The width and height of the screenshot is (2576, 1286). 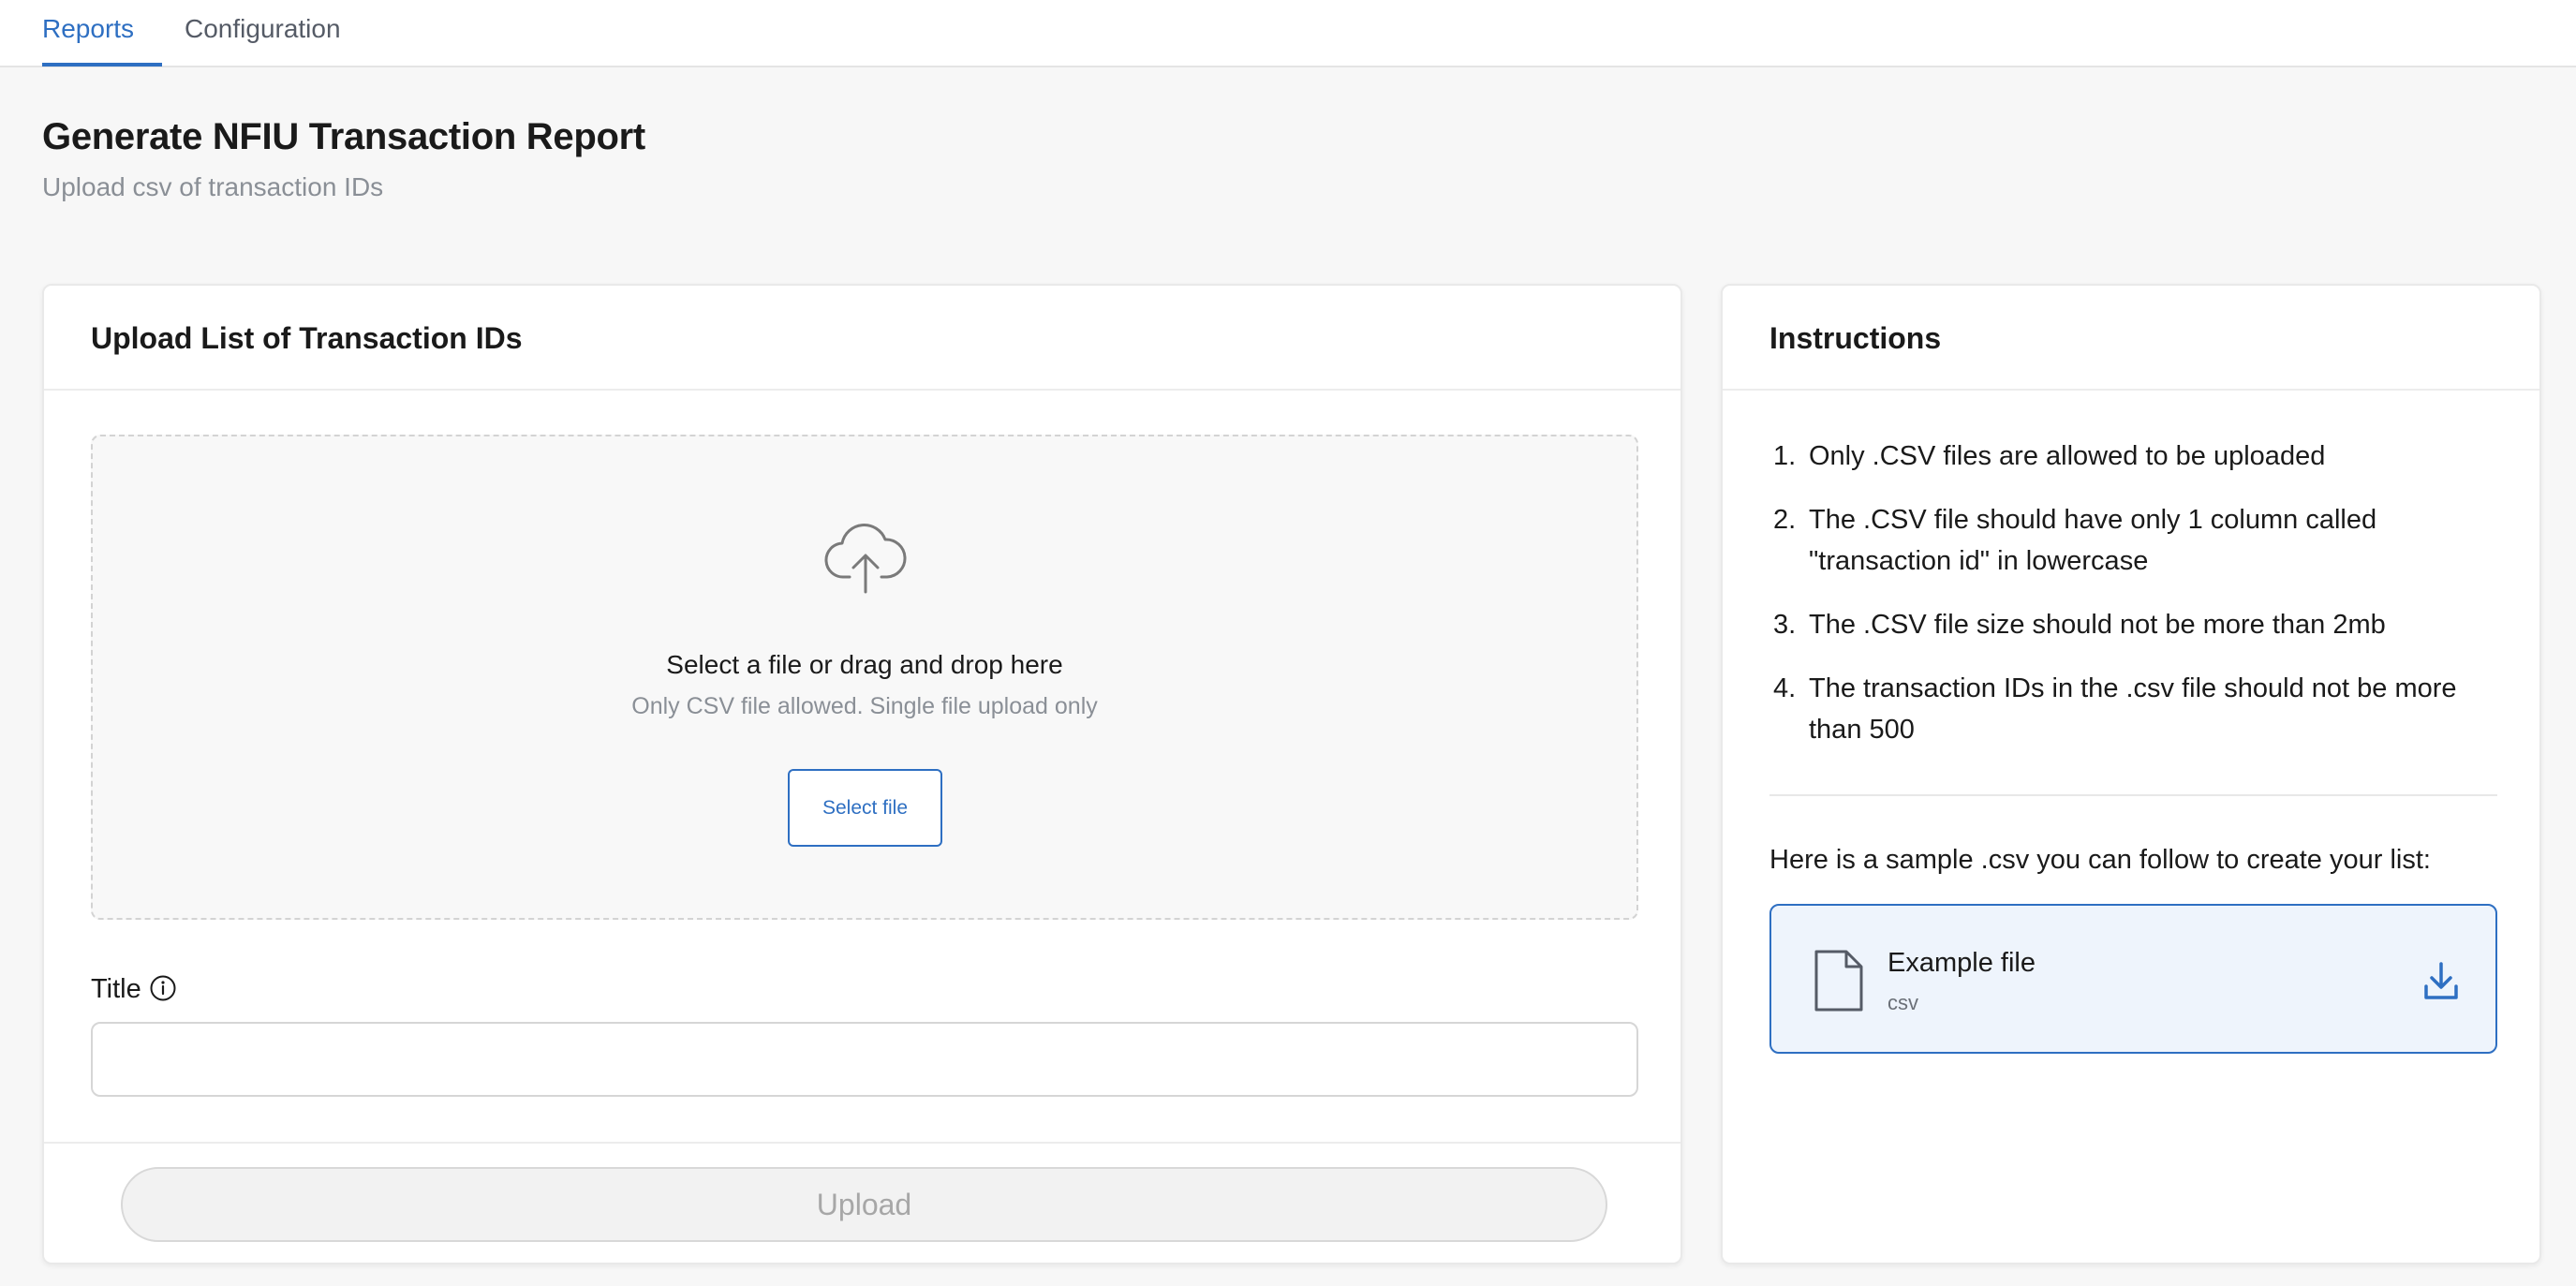 I want to click on tab-reports: Reports, so click(x=102, y=34).